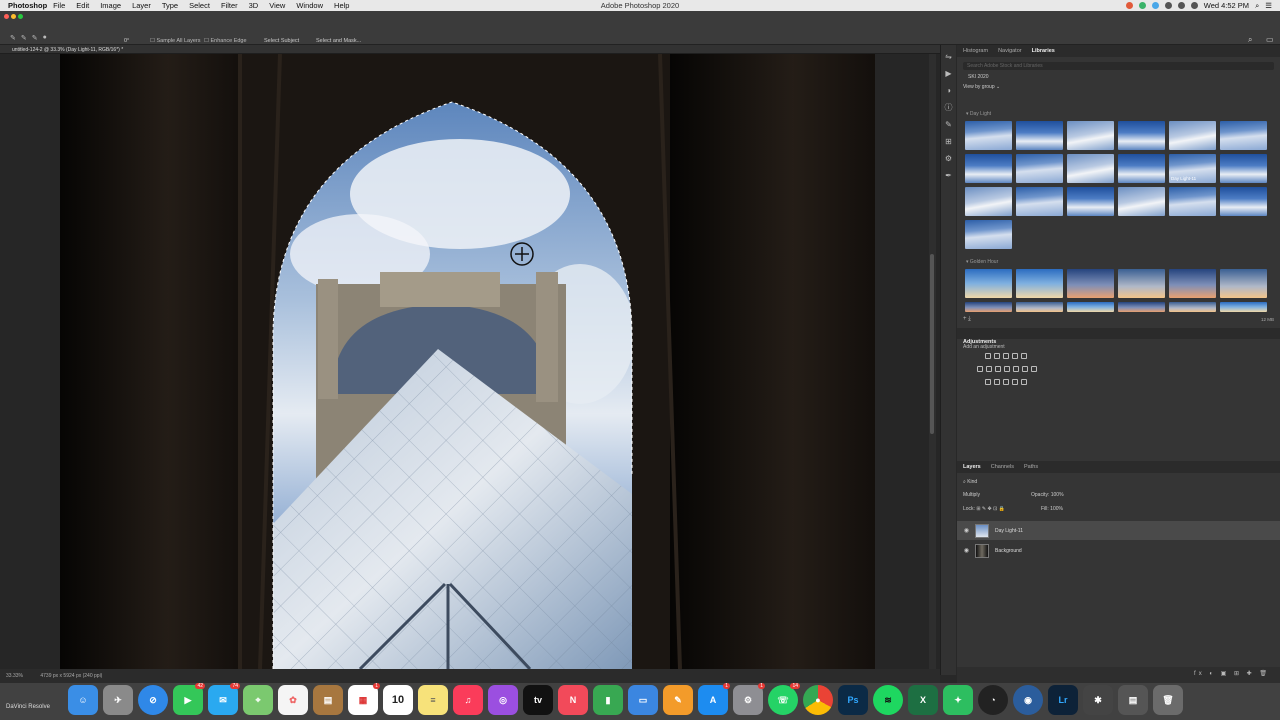 Image resolution: width=1280 pixels, height=720 pixels. What do you see at coordinates (1009, 531) in the screenshot?
I see `layer-name: Day Light-11` at bounding box center [1009, 531].